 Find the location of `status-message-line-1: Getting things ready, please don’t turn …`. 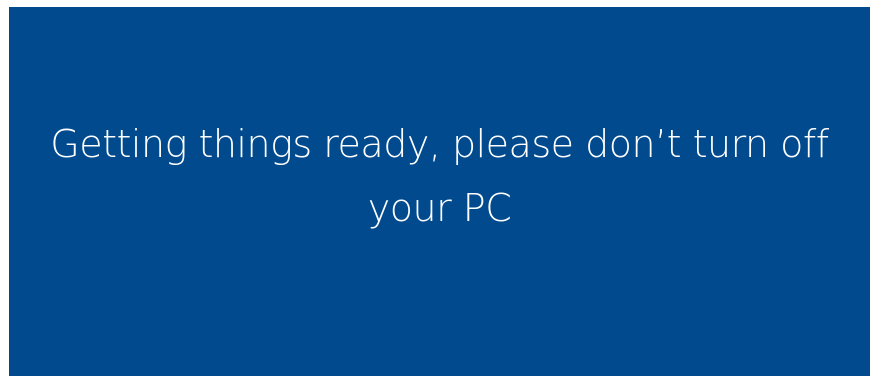

status-message-line-1: Getting things ready, please don’t turn … is located at coordinates (439, 143).